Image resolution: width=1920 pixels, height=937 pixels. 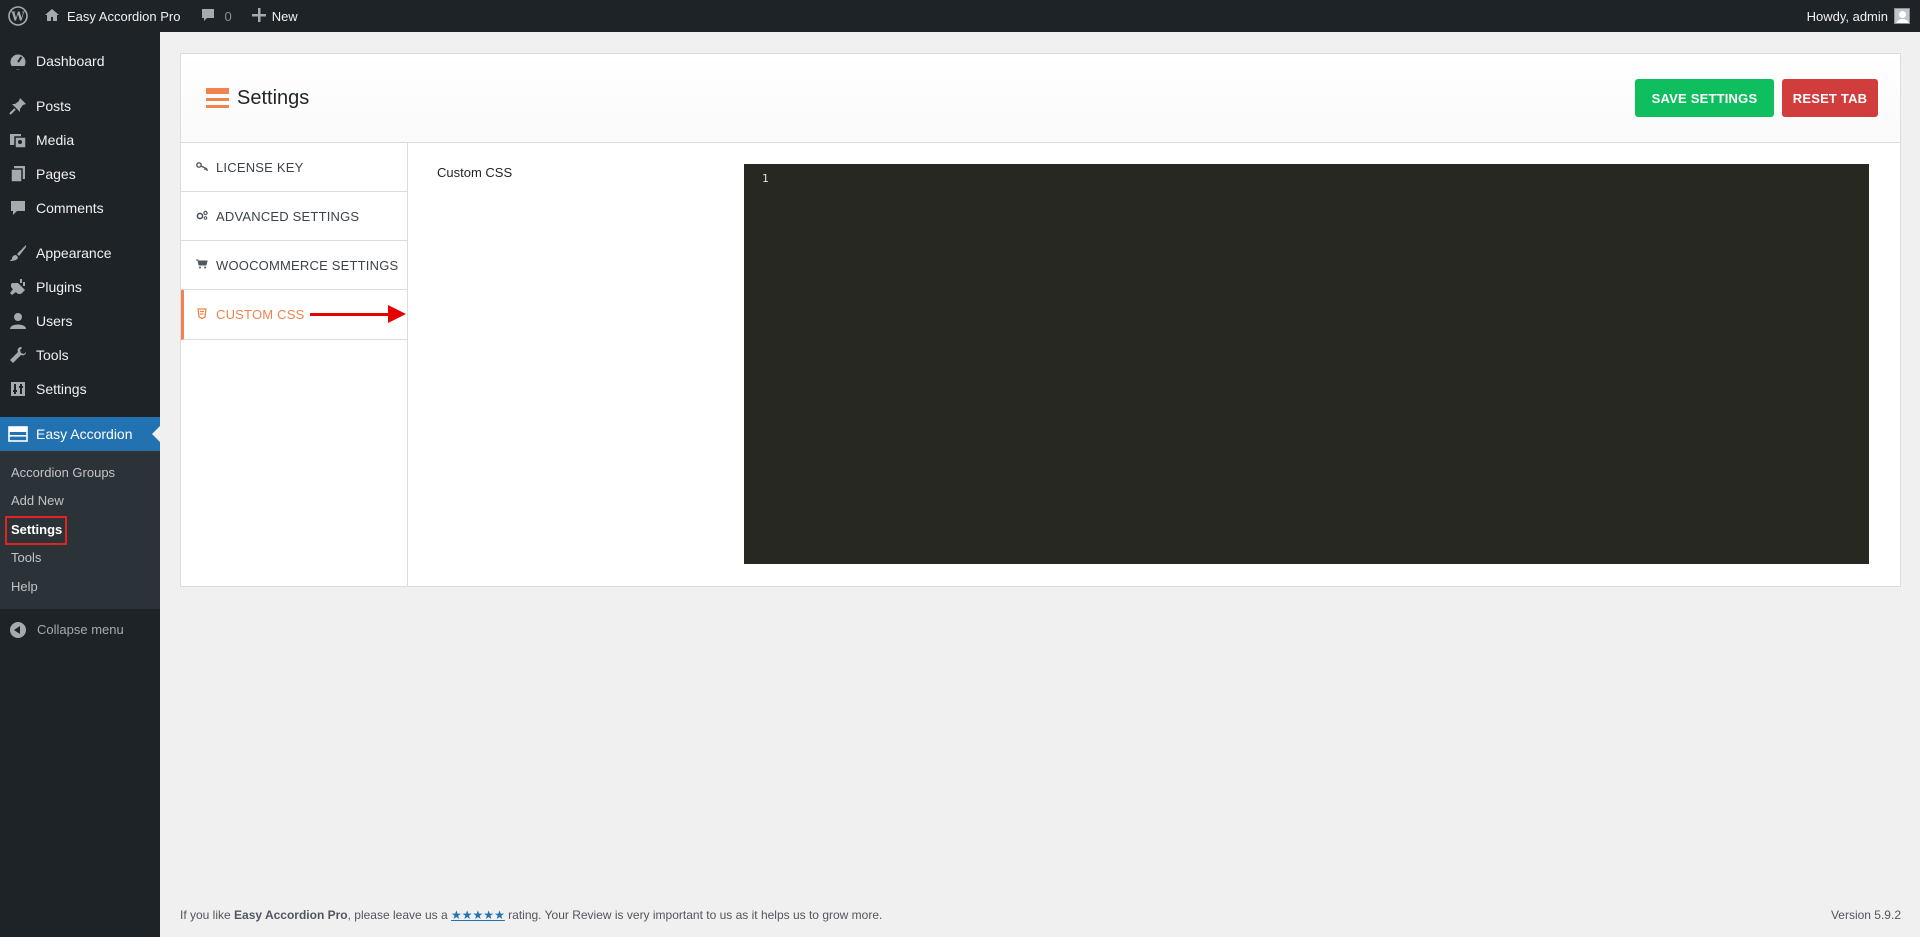 What do you see at coordinates (18, 174) in the screenshot?
I see `pages-icon` at bounding box center [18, 174].